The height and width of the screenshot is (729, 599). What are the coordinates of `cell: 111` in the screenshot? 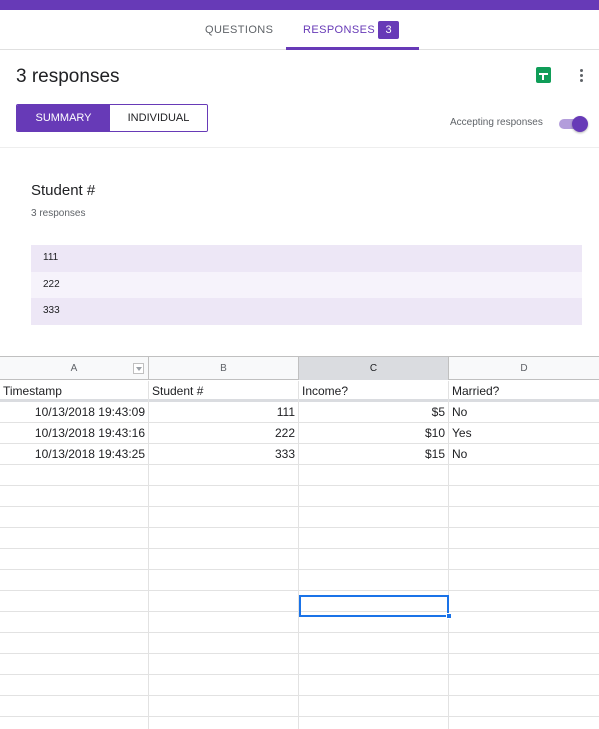 It's located at (224, 412).